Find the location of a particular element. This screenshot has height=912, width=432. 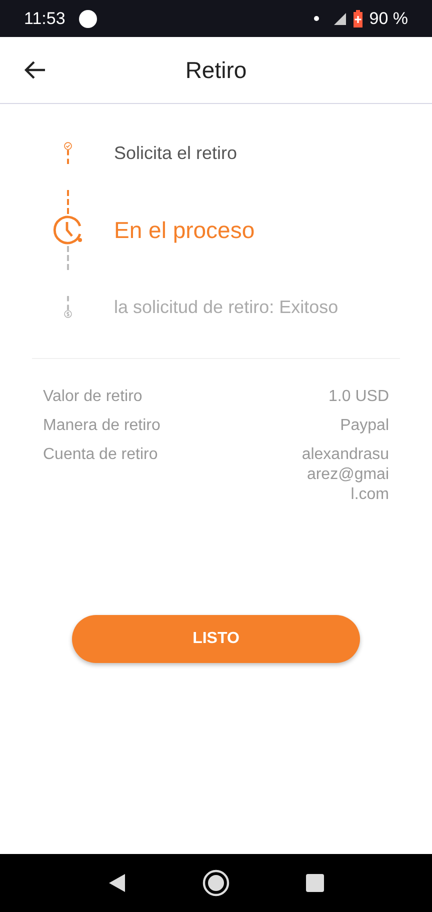

step-label: En el proceso is located at coordinates (184, 230).